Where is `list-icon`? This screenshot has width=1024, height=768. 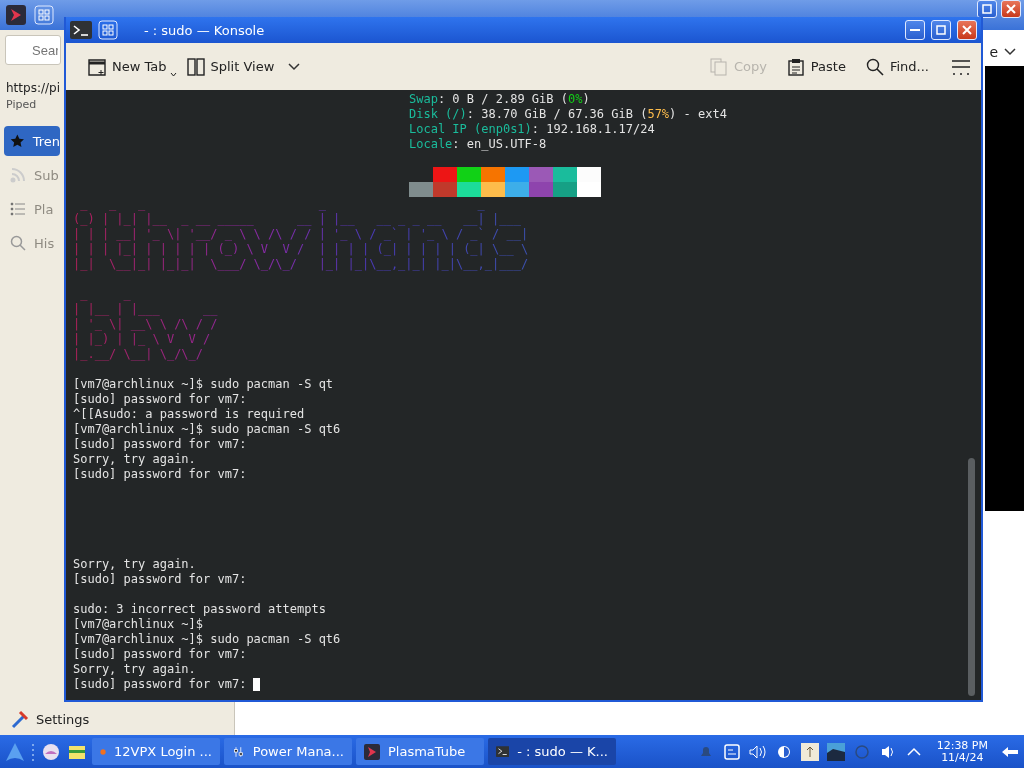 list-icon is located at coordinates (18, 209).